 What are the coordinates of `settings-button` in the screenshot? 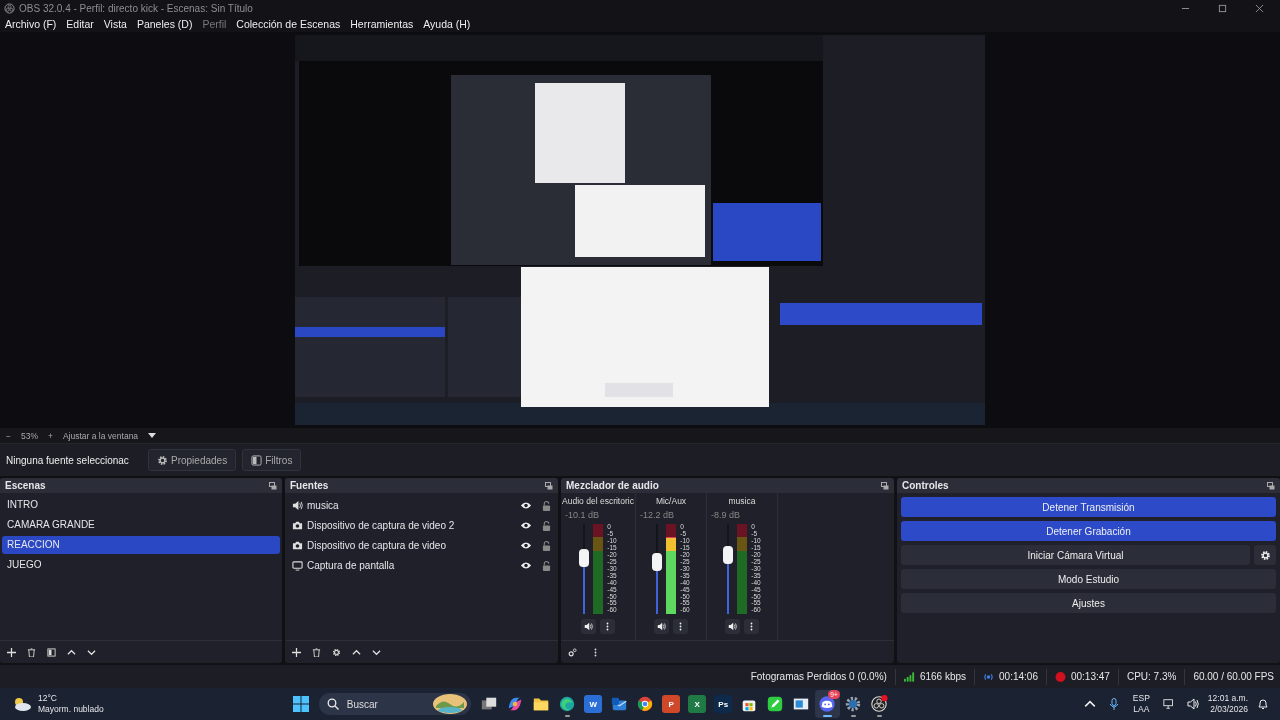 It's located at (1265, 555).